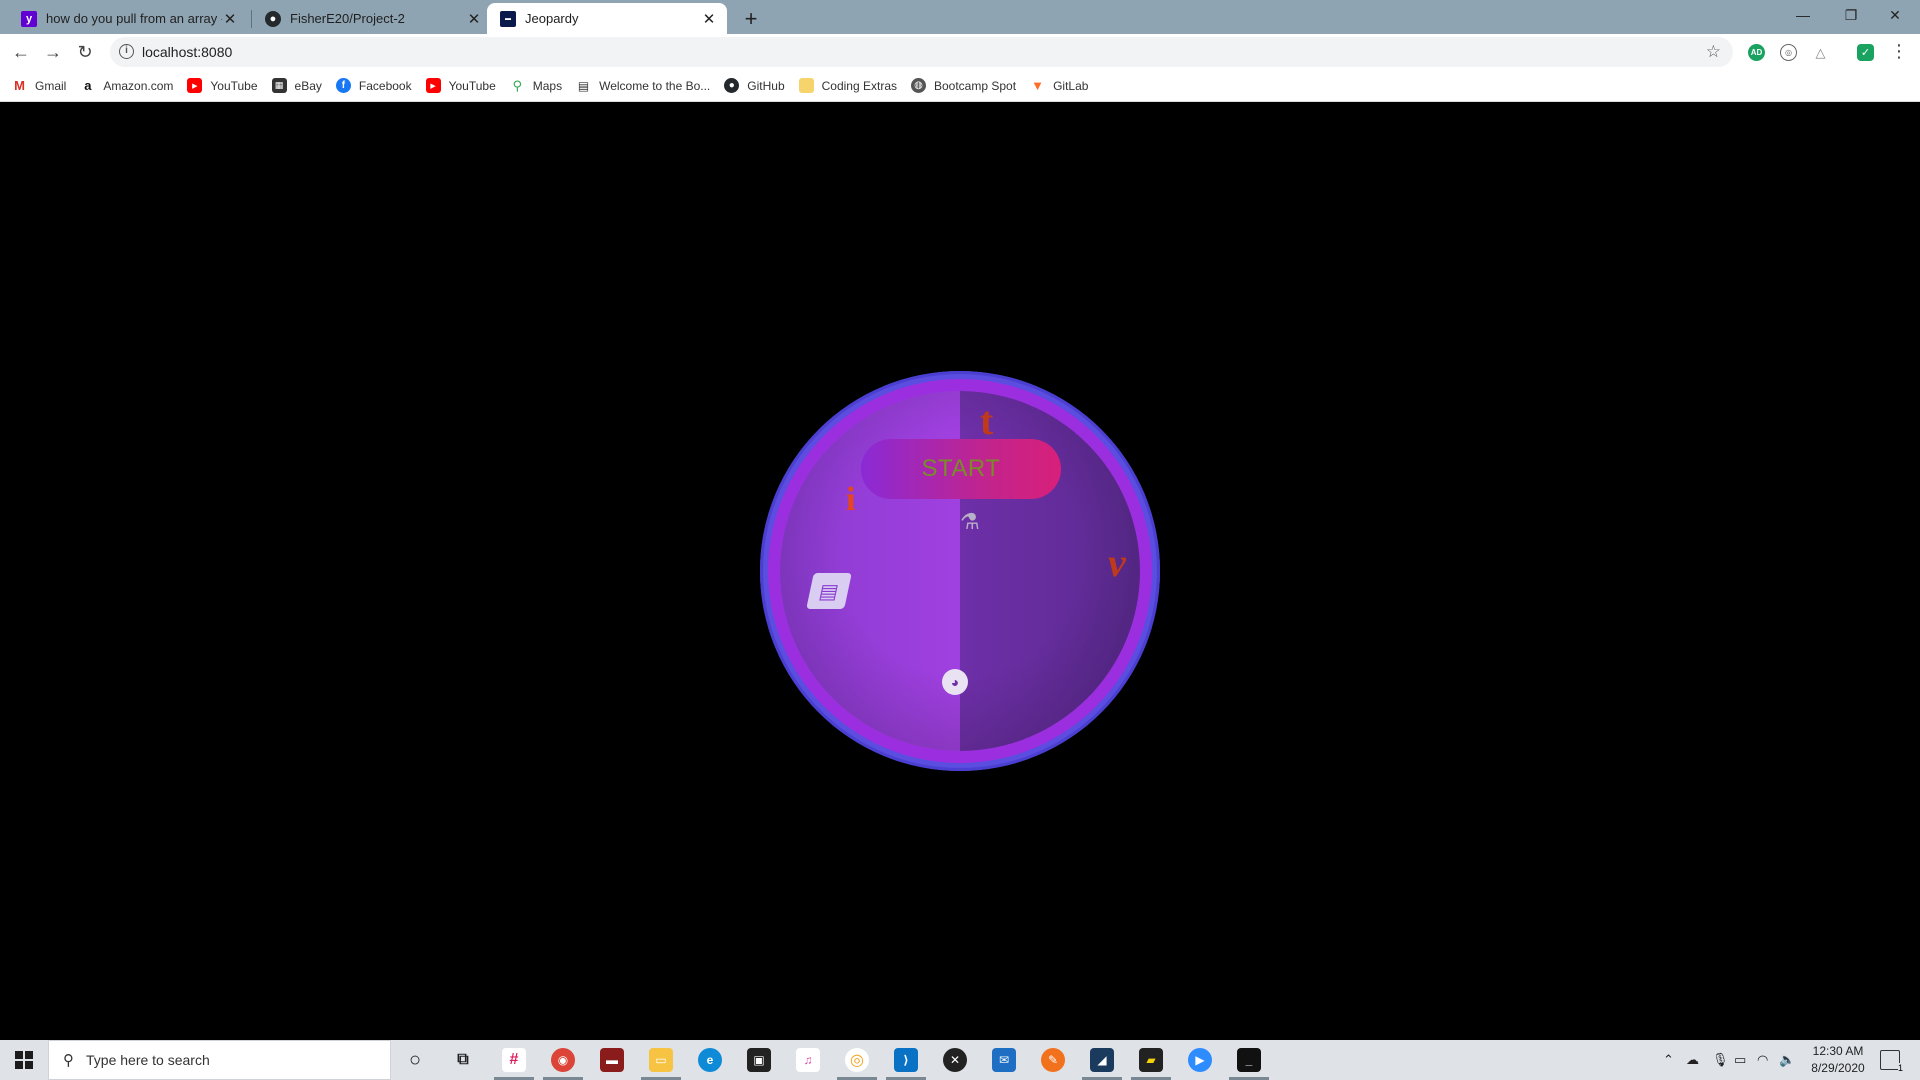 The width and height of the screenshot is (1920, 1080). Describe the element at coordinates (514, 1060) in the screenshot. I see `slack-icon: #` at that location.